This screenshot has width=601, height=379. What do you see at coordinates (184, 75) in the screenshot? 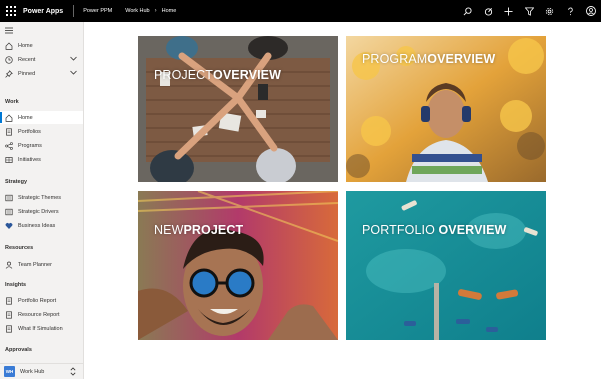
I see `tile-title-light: PROJECT` at bounding box center [184, 75].